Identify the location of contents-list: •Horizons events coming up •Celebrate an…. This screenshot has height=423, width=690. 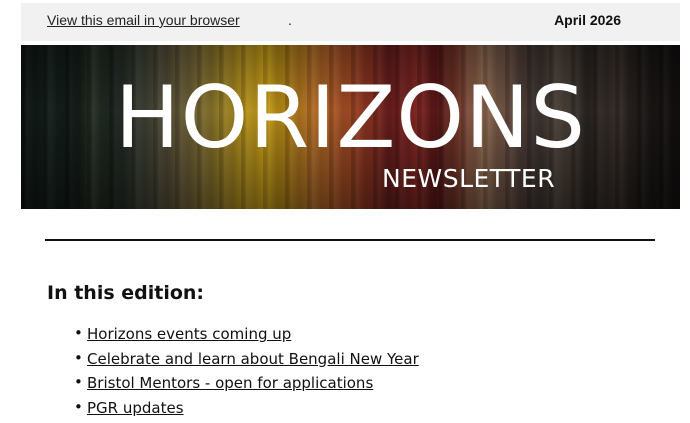
(245, 374).